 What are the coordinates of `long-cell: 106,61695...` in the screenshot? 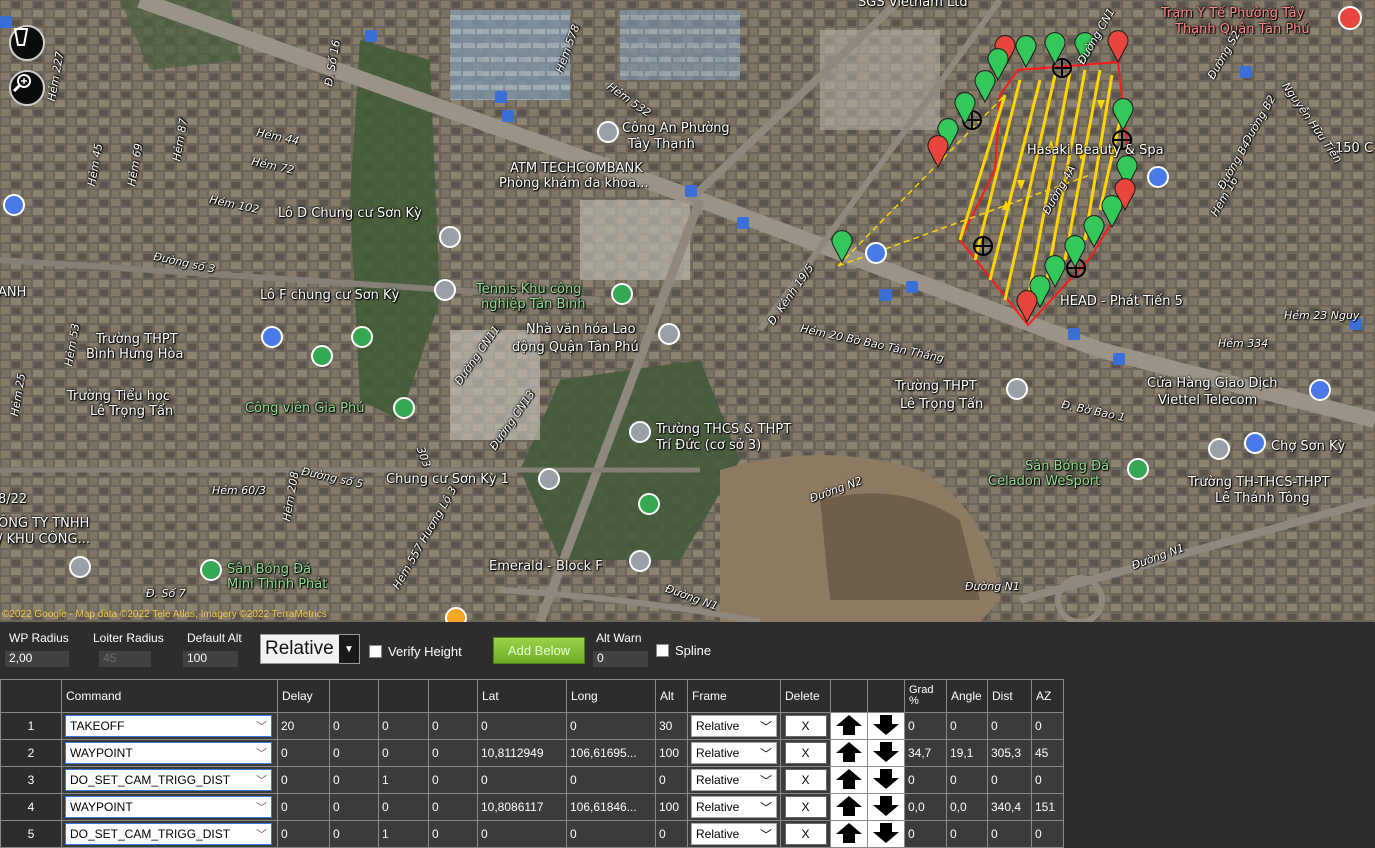 It's located at (611, 753).